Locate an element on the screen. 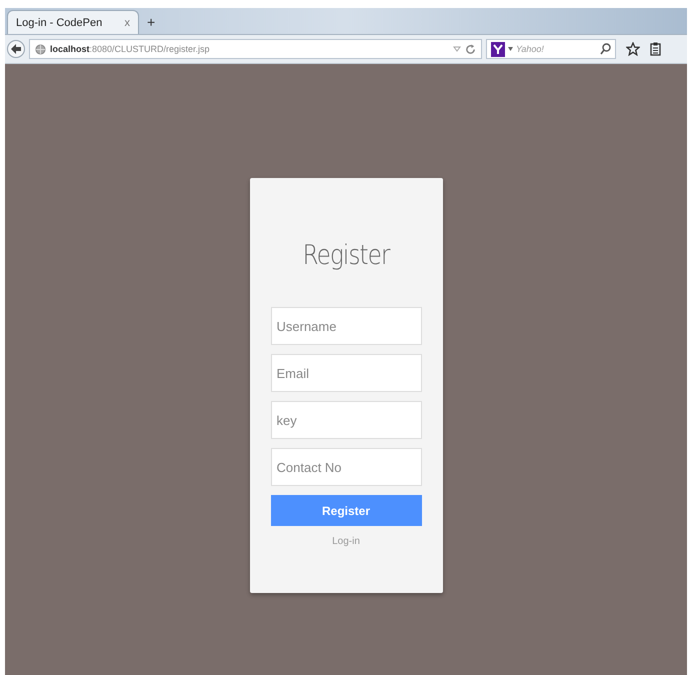 The height and width of the screenshot is (675, 692). new-tab-button: + is located at coordinates (151, 22).